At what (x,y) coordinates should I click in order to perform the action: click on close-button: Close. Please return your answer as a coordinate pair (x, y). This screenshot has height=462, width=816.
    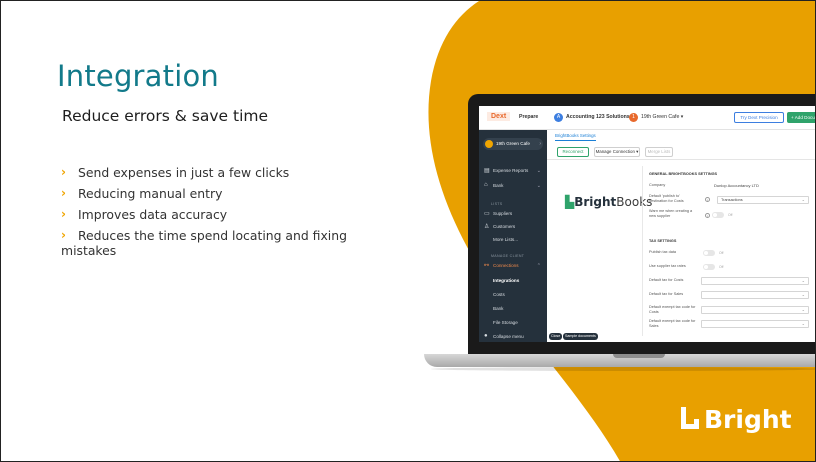
    Looking at the image, I should click on (556, 336).